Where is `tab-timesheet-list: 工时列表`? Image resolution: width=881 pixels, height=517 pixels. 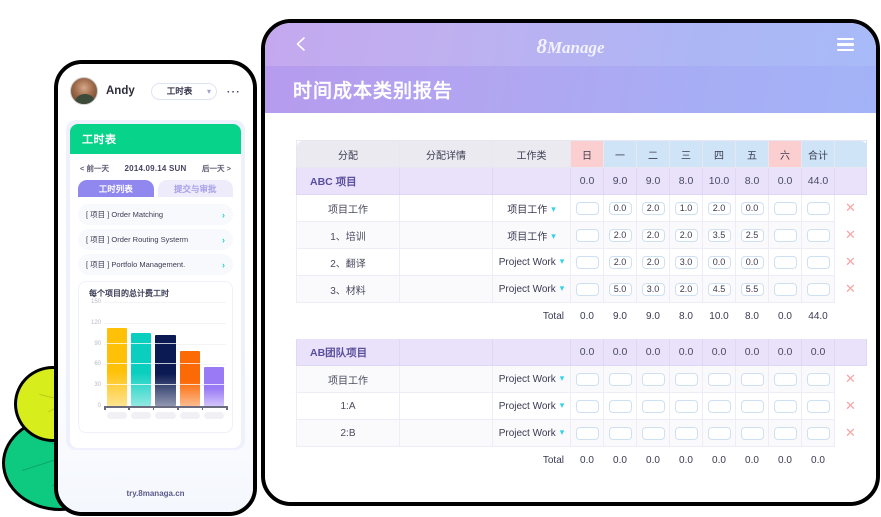 tab-timesheet-list: 工时列表 is located at coordinates (116, 188).